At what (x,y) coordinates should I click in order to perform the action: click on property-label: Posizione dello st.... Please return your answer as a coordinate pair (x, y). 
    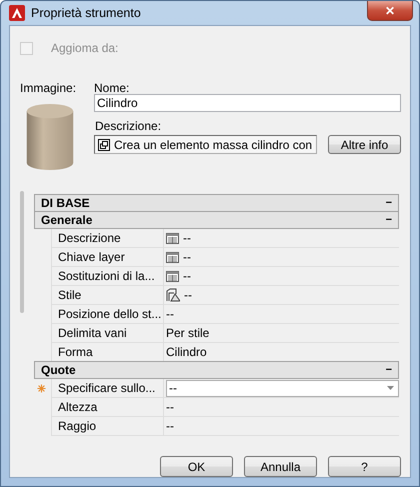
    Looking at the image, I should click on (107, 314).